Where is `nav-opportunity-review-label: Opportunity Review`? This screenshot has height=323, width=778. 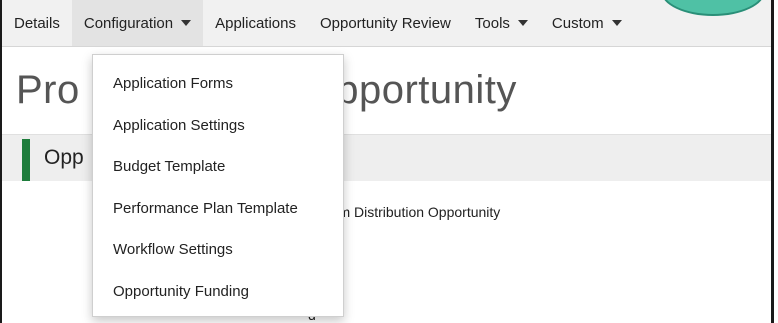
nav-opportunity-review-label: Opportunity Review is located at coordinates (385, 23).